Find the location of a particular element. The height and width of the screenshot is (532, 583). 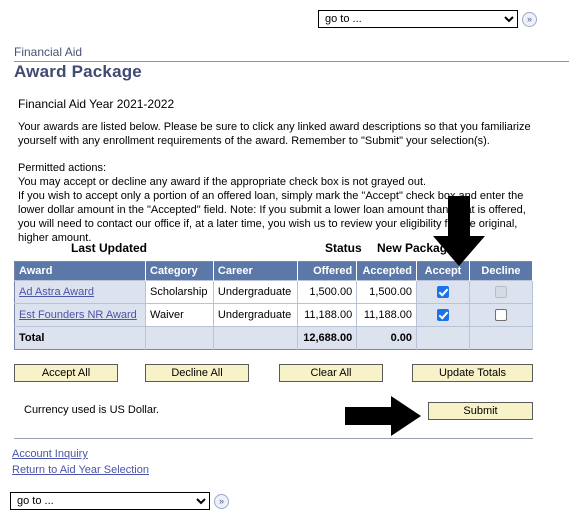

total-accept-cell is located at coordinates (443, 338).